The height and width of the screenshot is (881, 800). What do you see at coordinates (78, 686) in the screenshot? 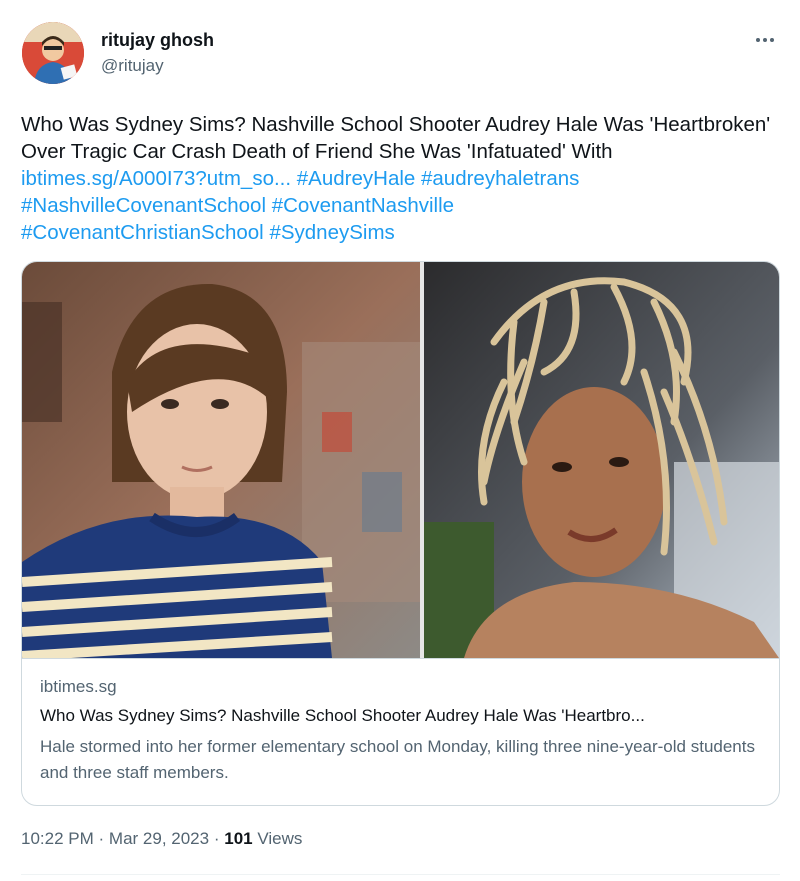
I see `card-domain: ibtimes.sg` at bounding box center [78, 686].